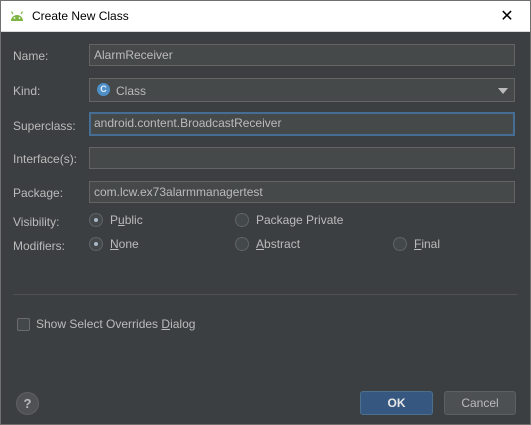 The height and width of the screenshot is (425, 531). I want to click on modifier-abstract-label: Abstract, so click(278, 244).